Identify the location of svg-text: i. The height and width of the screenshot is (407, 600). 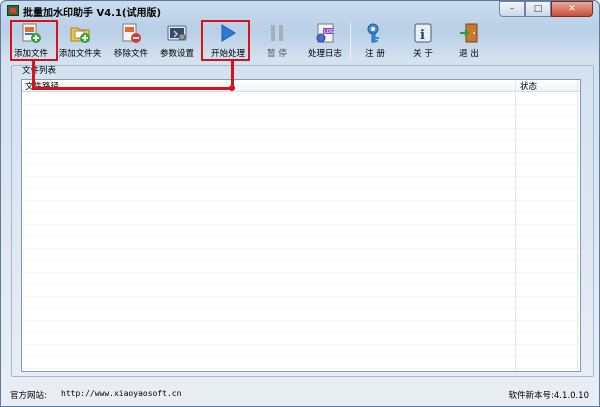
(422, 35).